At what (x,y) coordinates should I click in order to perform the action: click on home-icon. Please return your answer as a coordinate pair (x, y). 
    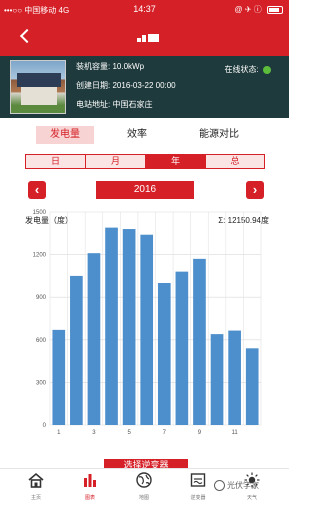
    Looking at the image, I should click on (36, 480).